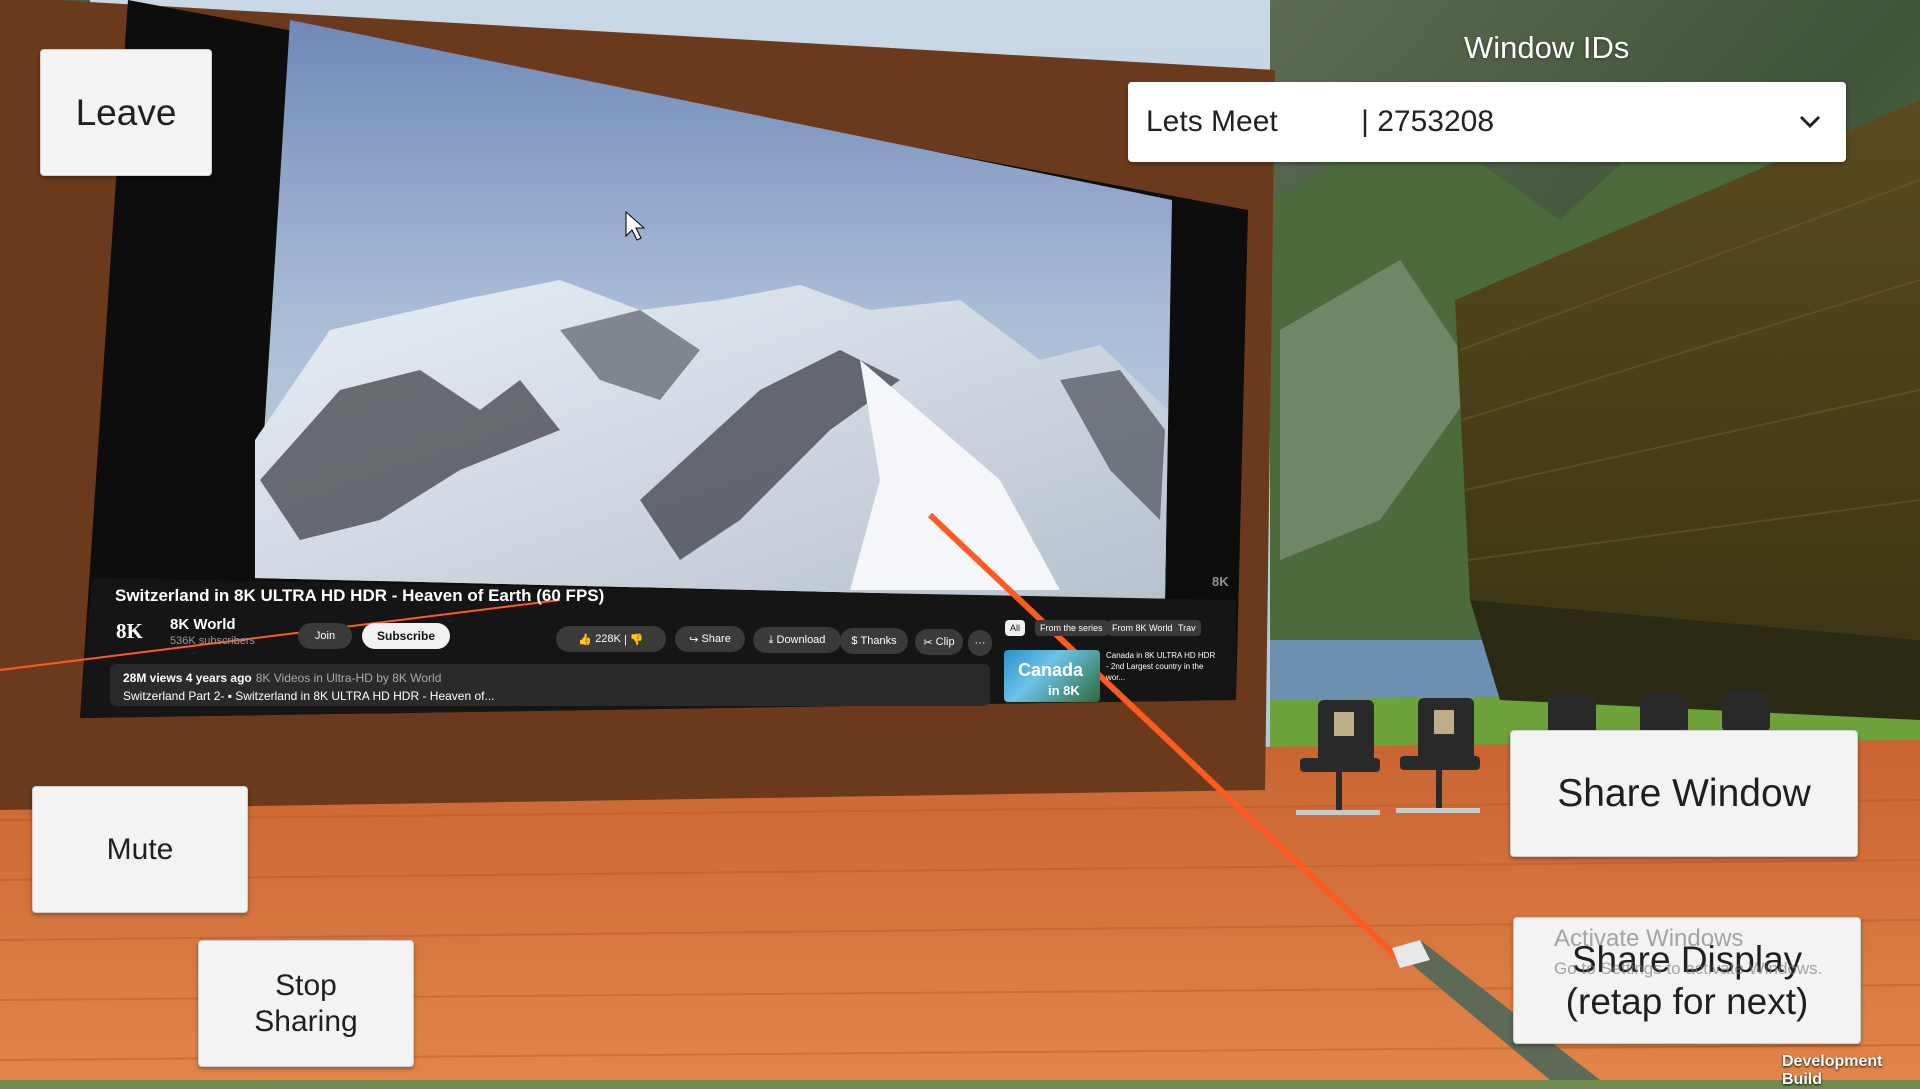 This screenshot has height=1089, width=1920. I want to click on dropdown-selected-value: Lets Meet | 2753208, so click(1320, 121).